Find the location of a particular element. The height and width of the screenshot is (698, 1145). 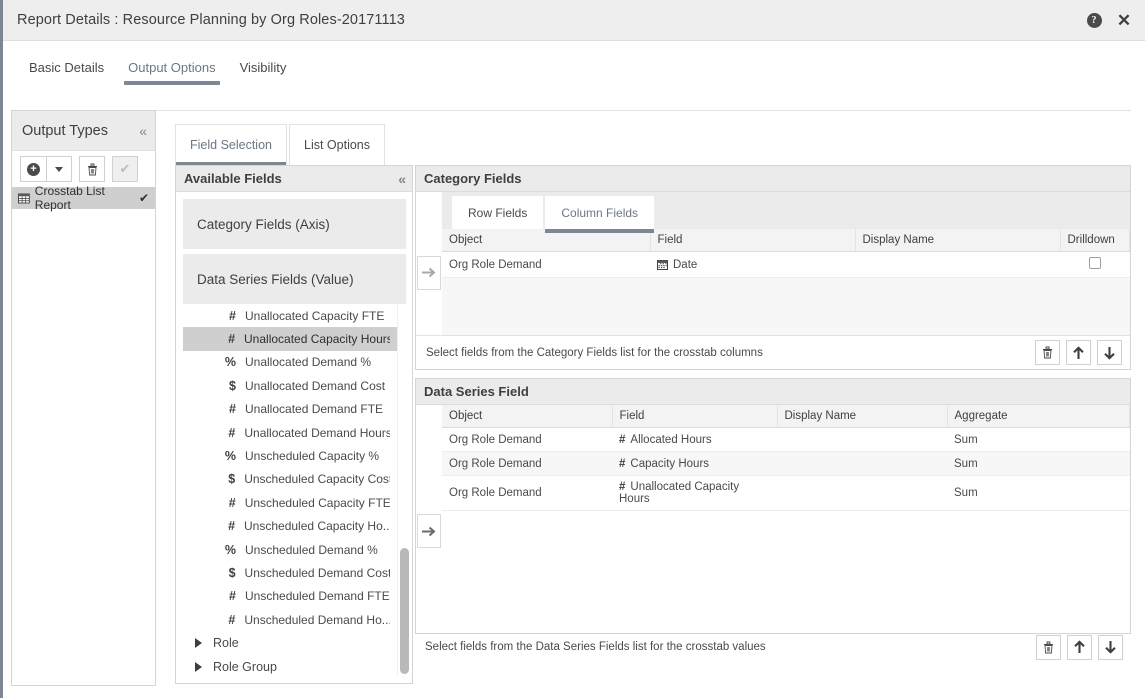

category-move-up-button is located at coordinates (1078, 352).